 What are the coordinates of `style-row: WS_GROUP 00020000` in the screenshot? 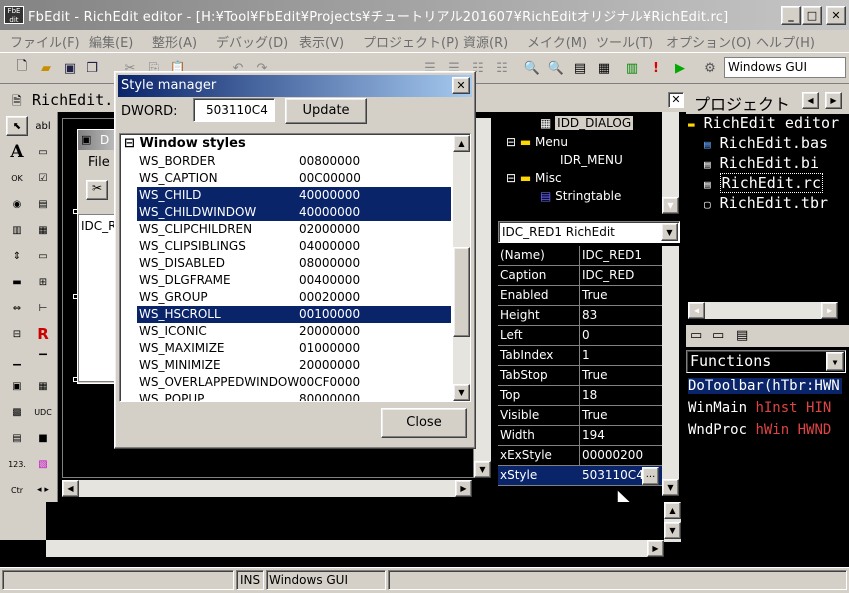 It's located at (294, 297).